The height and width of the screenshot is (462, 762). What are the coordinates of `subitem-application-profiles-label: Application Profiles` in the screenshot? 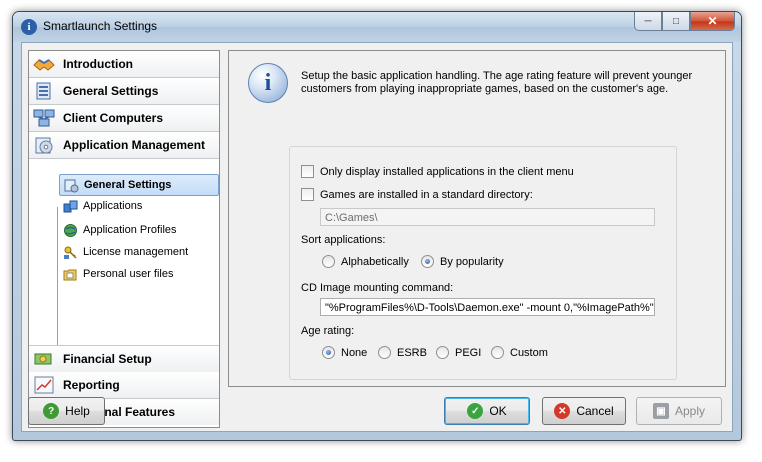 It's located at (130, 230).